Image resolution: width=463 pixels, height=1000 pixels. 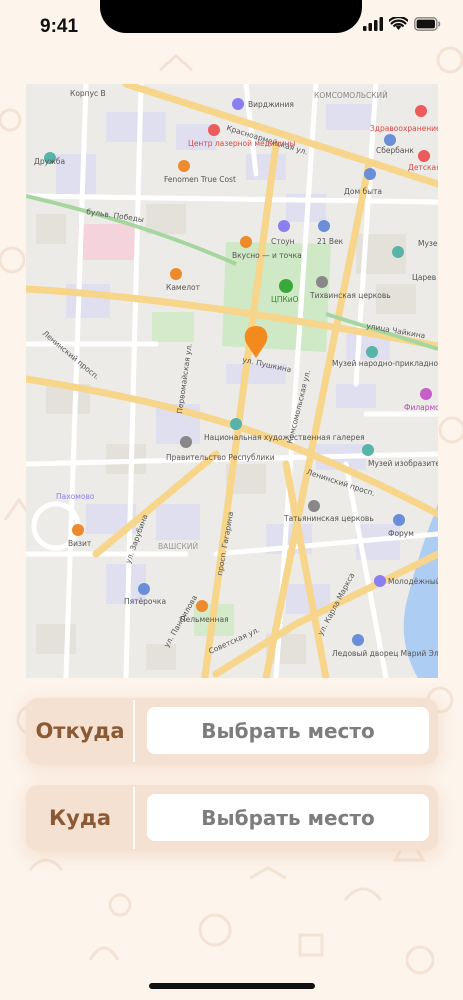 What do you see at coordinates (283, 241) in the screenshot?
I see `map-label: Стоун` at bounding box center [283, 241].